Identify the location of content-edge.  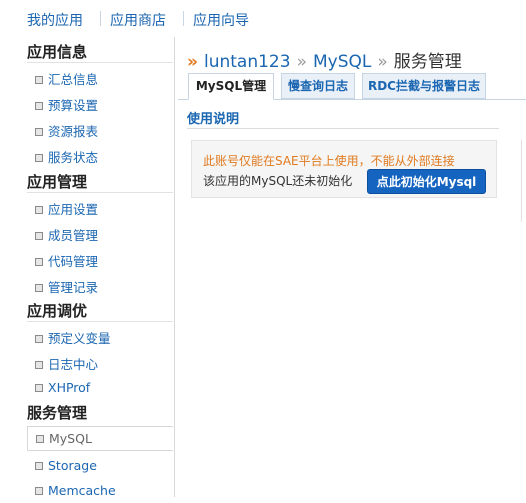
(521, 181).